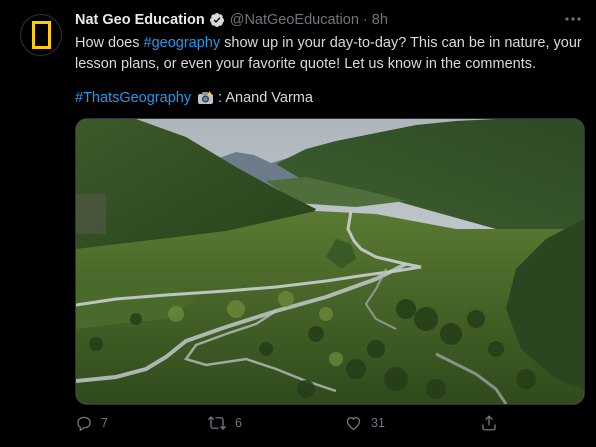  What do you see at coordinates (238, 423) in the screenshot?
I see `retweet-count: 6` at bounding box center [238, 423].